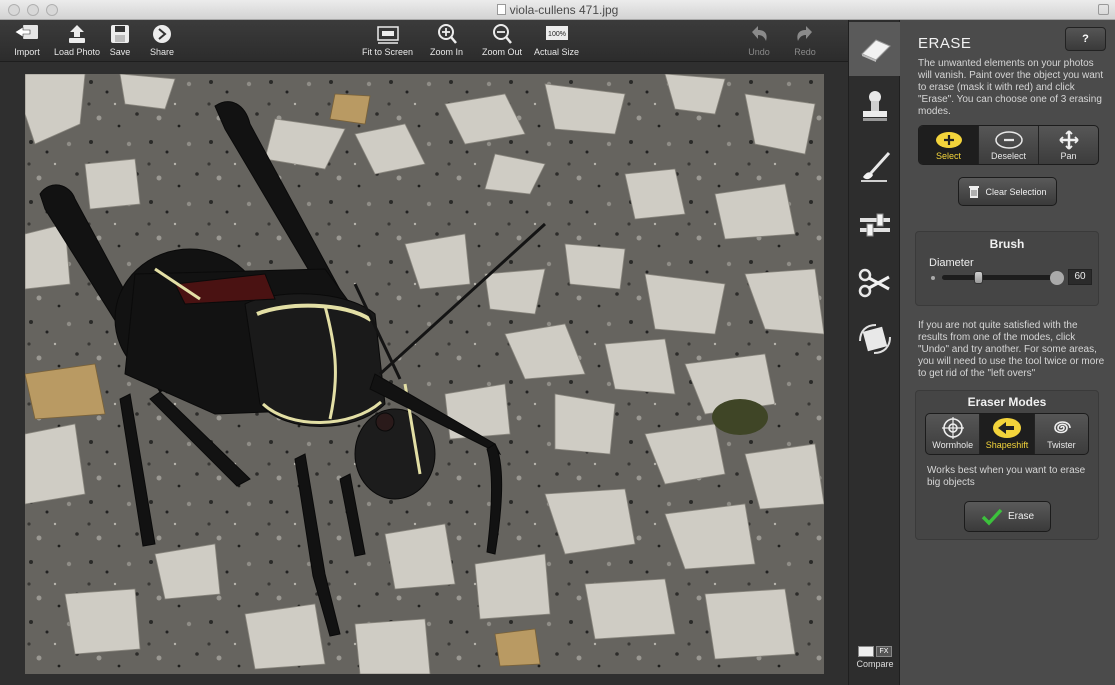 This screenshot has width=1115, height=685. I want to click on adjust-tool, so click(875, 225).